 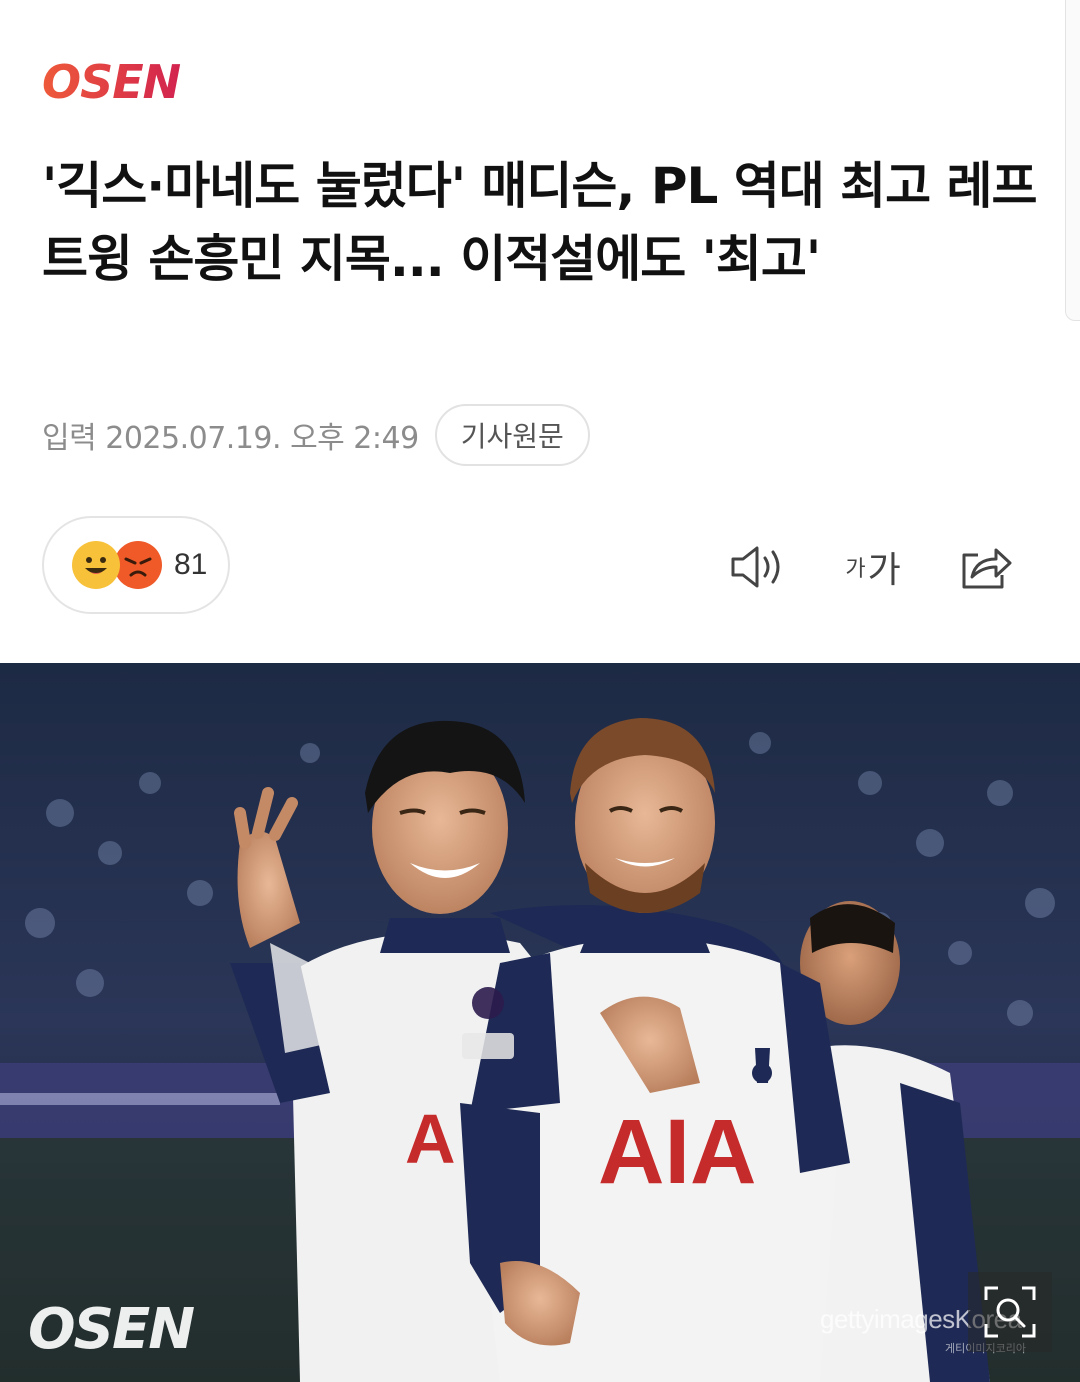 I want to click on publish-date: 입력 2025.07.19. 오후 2:49, so click(x=230, y=438).